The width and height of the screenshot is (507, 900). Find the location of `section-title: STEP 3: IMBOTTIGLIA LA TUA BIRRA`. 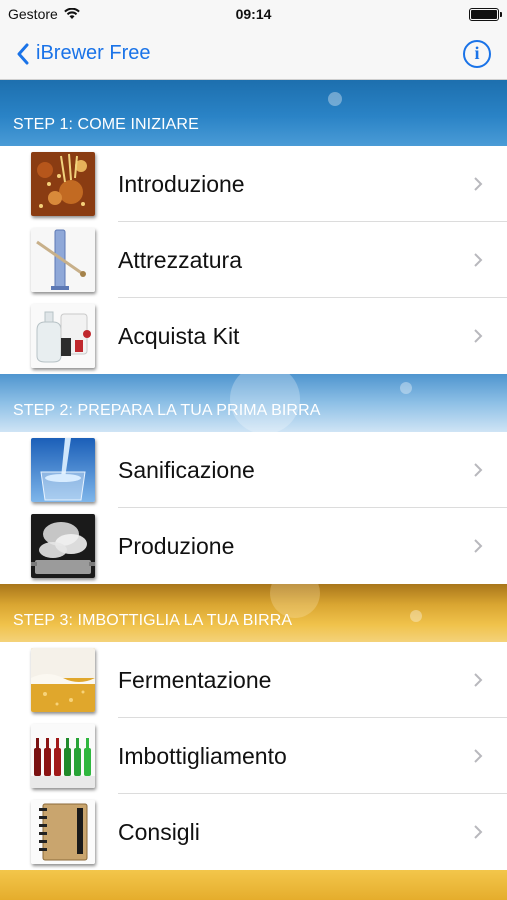

section-title: STEP 3: IMBOTTIGLIA LA TUA BIRRA is located at coordinates (153, 620).